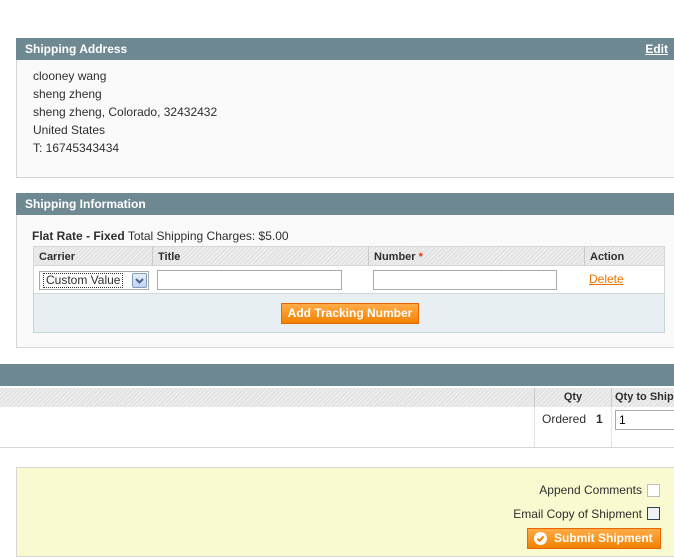 This screenshot has height=557, width=674. I want to click on qty-ordered-value: 1, so click(599, 419).